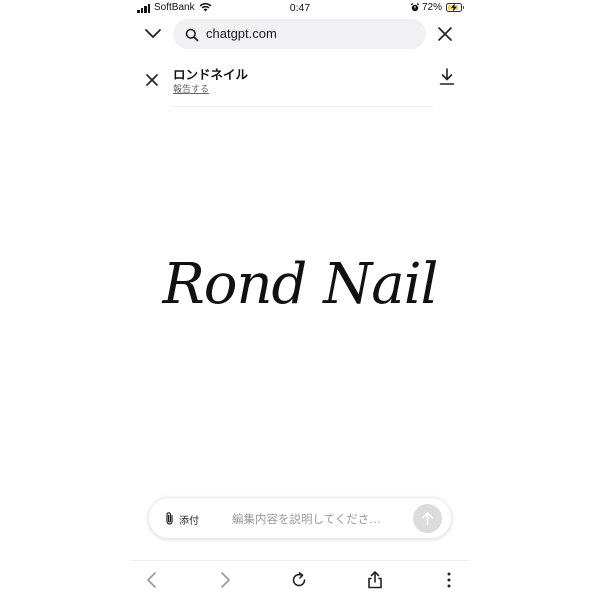 The width and height of the screenshot is (600, 600). I want to click on arrow-up-icon, so click(427, 518).